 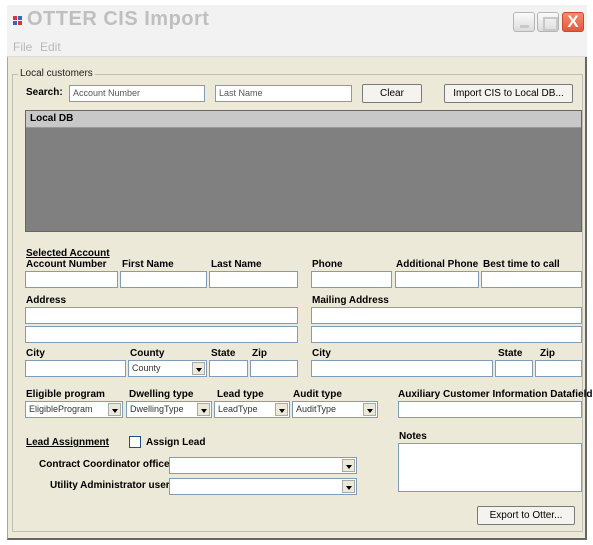 I want to click on mailing-city-field, so click(x=402, y=368).